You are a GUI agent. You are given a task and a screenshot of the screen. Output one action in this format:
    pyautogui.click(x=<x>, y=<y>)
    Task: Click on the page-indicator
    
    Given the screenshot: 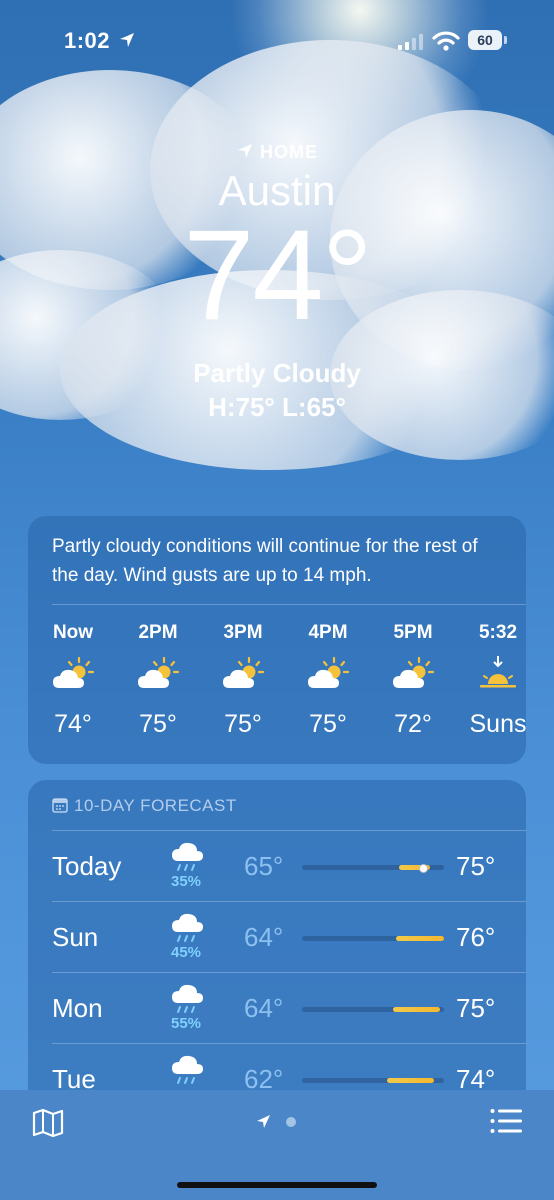 What is the action you would take?
    pyautogui.click(x=278, y=1122)
    